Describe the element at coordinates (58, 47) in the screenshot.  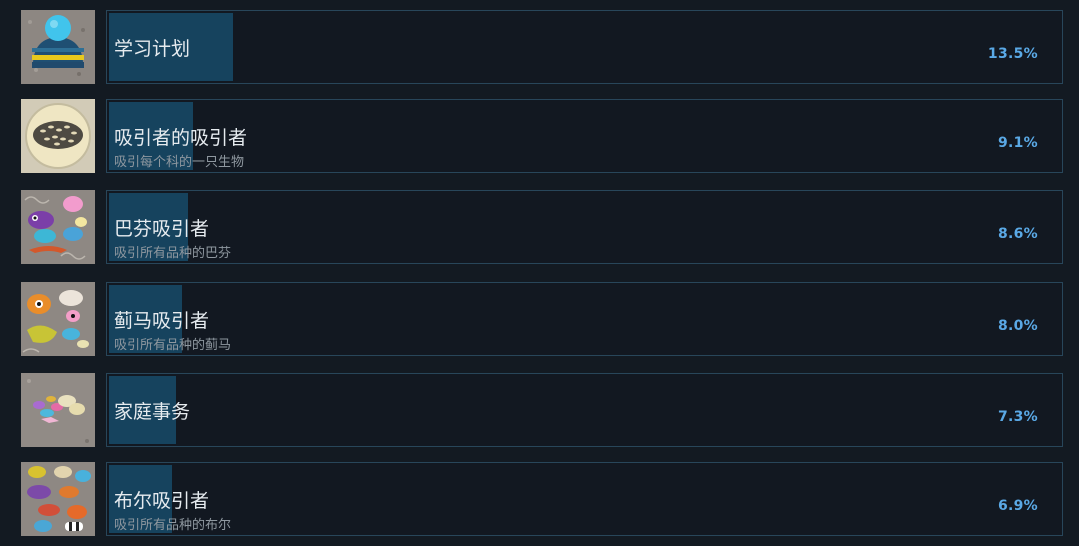
I see `knit-hat-icon` at that location.